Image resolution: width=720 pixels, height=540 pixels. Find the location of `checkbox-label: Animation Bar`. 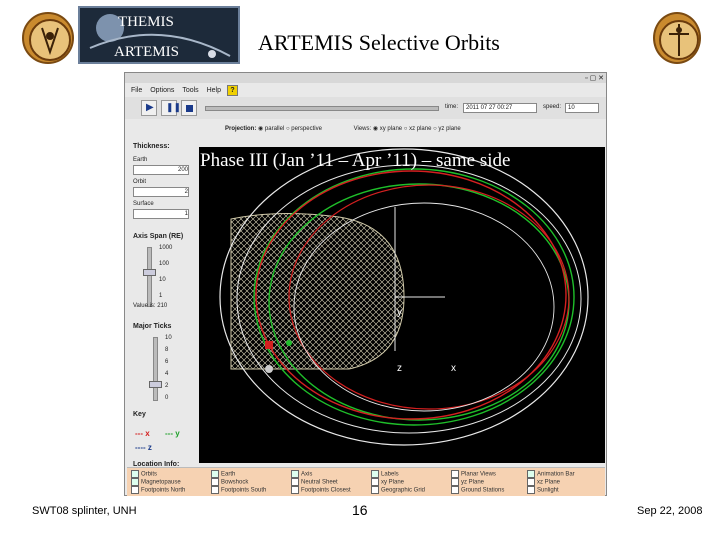

checkbox-label: Animation Bar is located at coordinates (556, 474).